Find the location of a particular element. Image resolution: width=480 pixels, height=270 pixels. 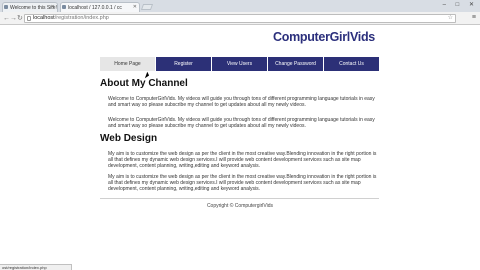

reload-icon: ↻ is located at coordinates (20, 18).